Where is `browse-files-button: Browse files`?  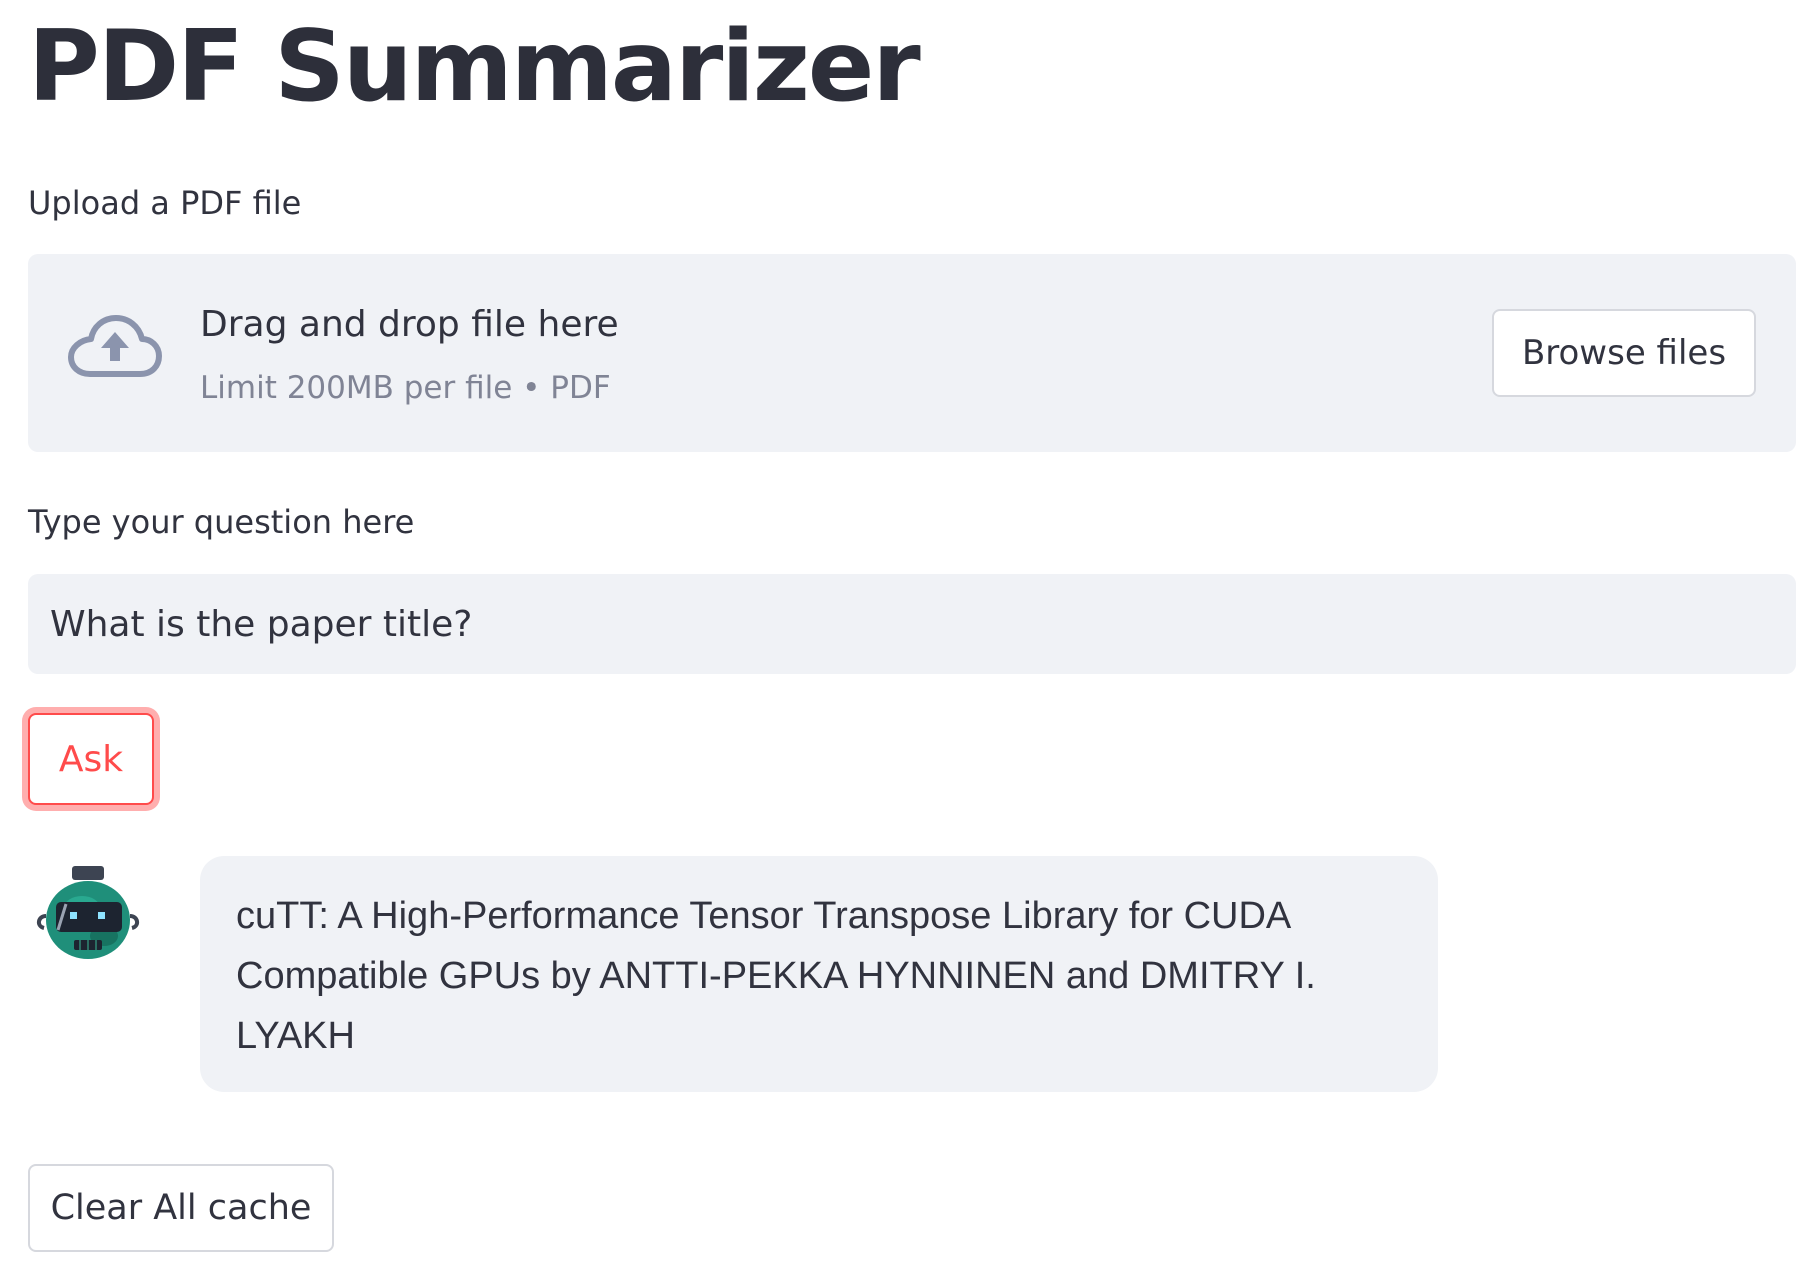
browse-files-button: Browse files is located at coordinates (1624, 353).